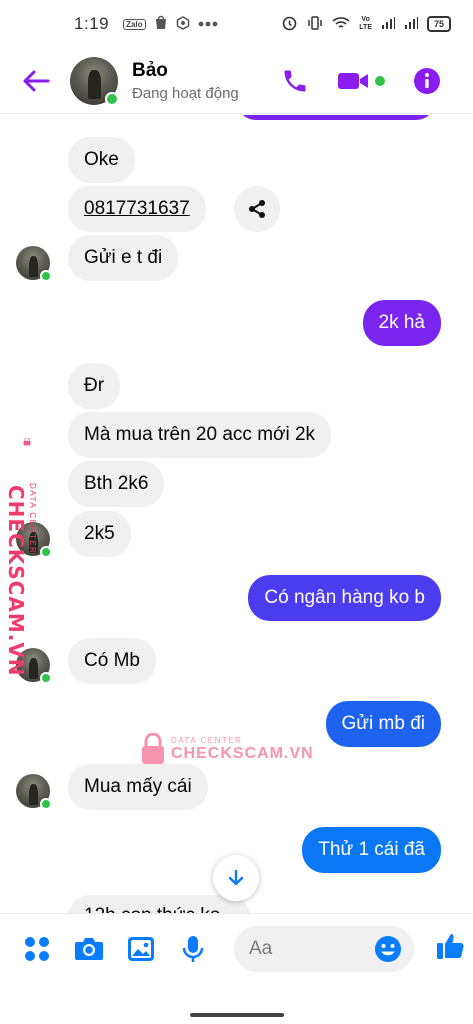 The image size is (473, 1024). Describe the element at coordinates (134, 24) in the screenshot. I see `zalo-icon: Zalo` at that location.